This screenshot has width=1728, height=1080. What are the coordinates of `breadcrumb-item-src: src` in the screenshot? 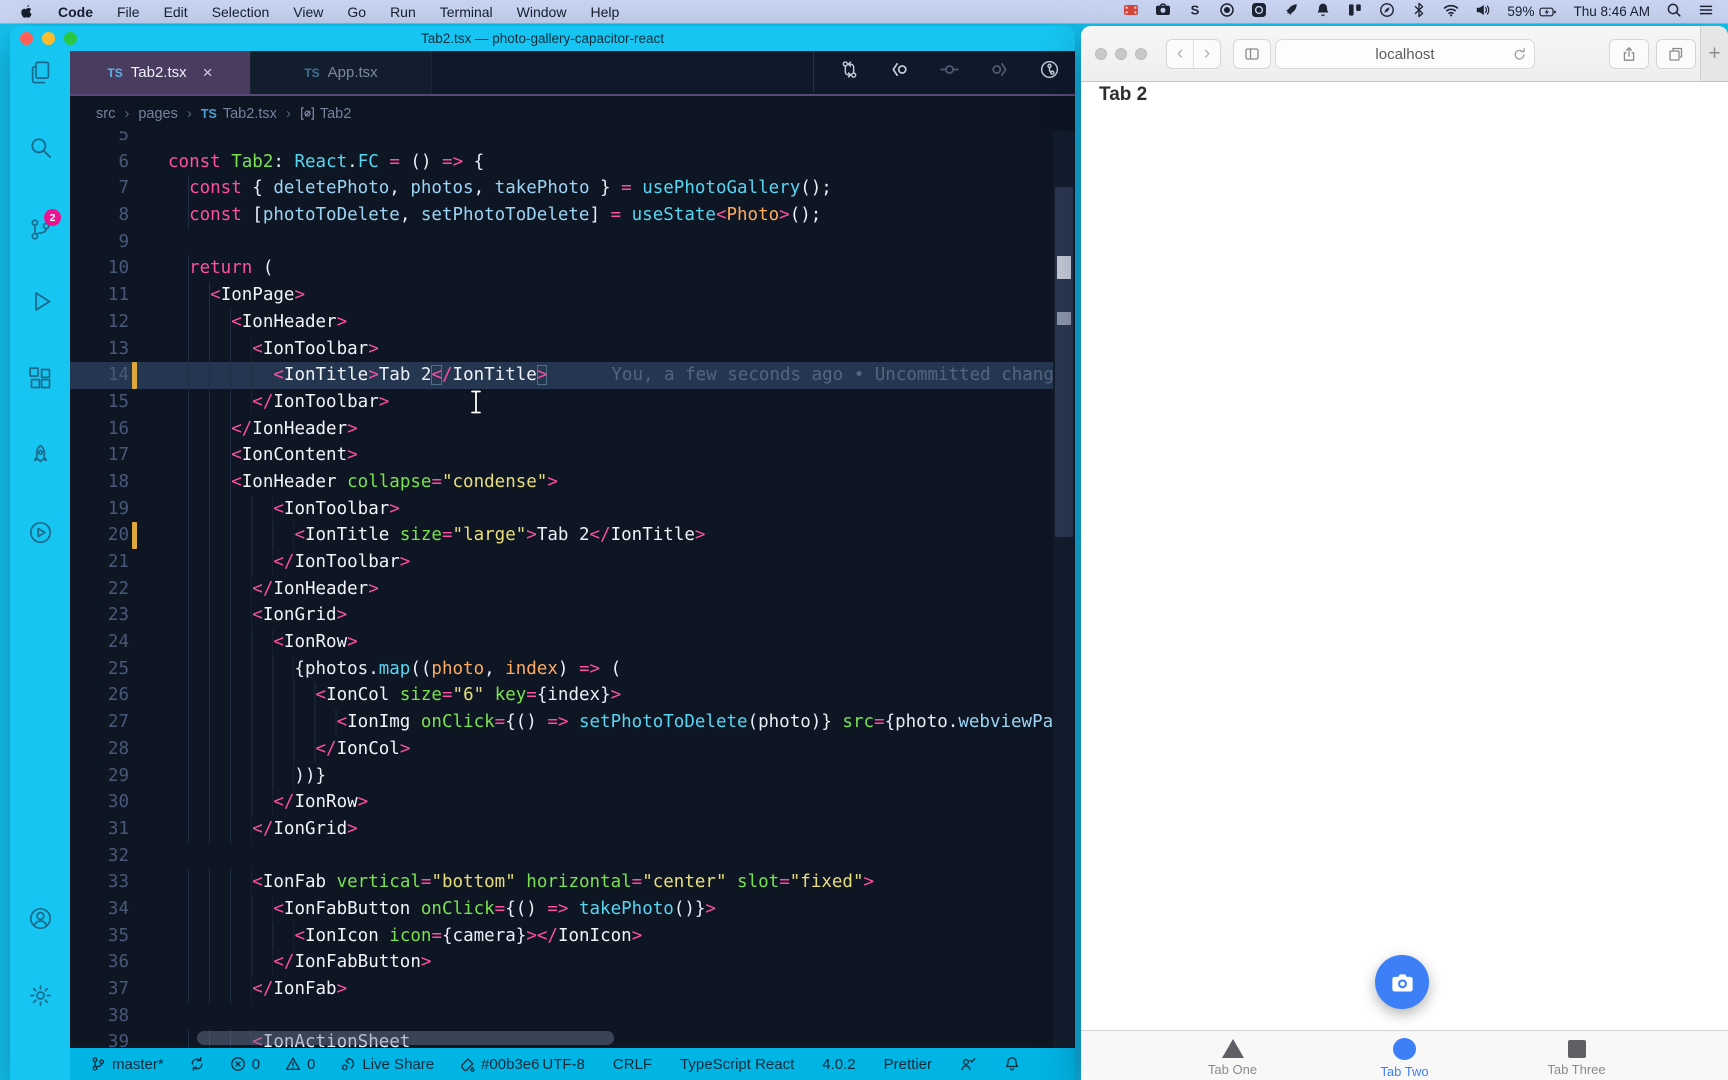 It's located at (105, 114).